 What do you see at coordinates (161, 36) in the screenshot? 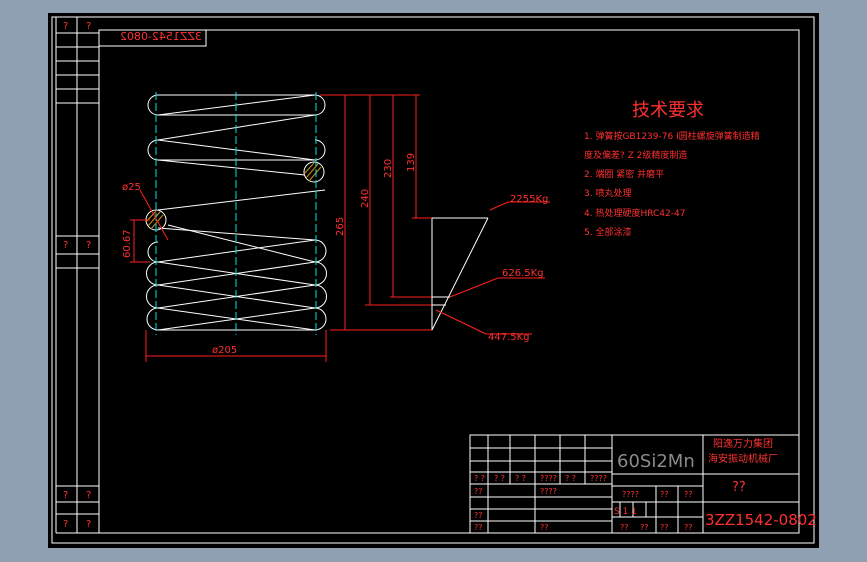
I see `part-number-mirrored: 3ZZ1542-0802` at bounding box center [161, 36].